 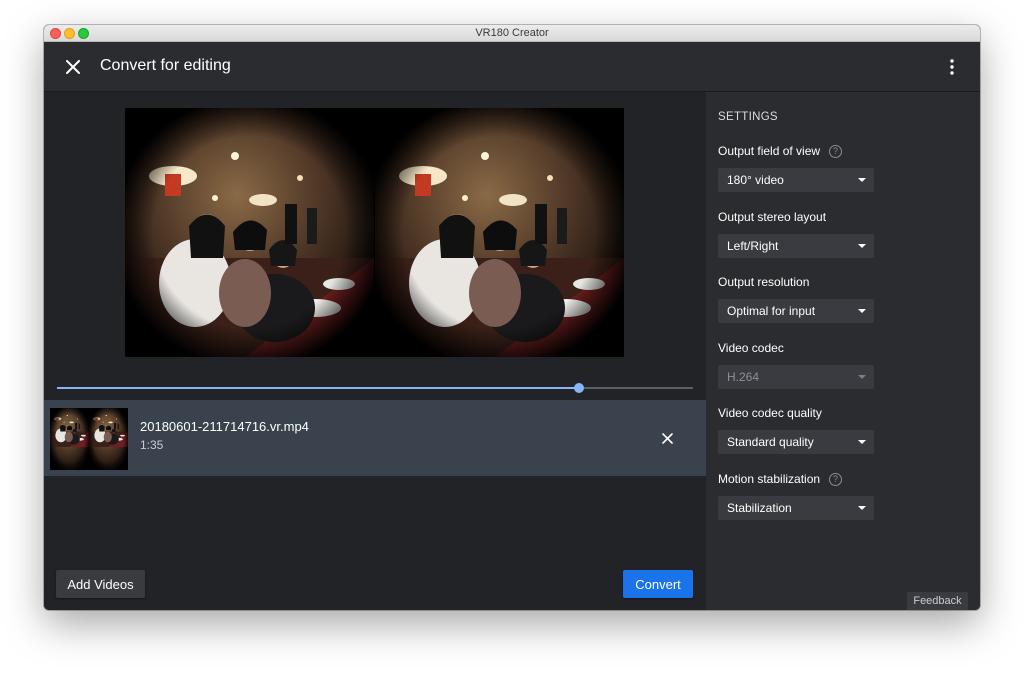 I want to click on field-of-view-label: Output field of view, so click(x=769, y=151).